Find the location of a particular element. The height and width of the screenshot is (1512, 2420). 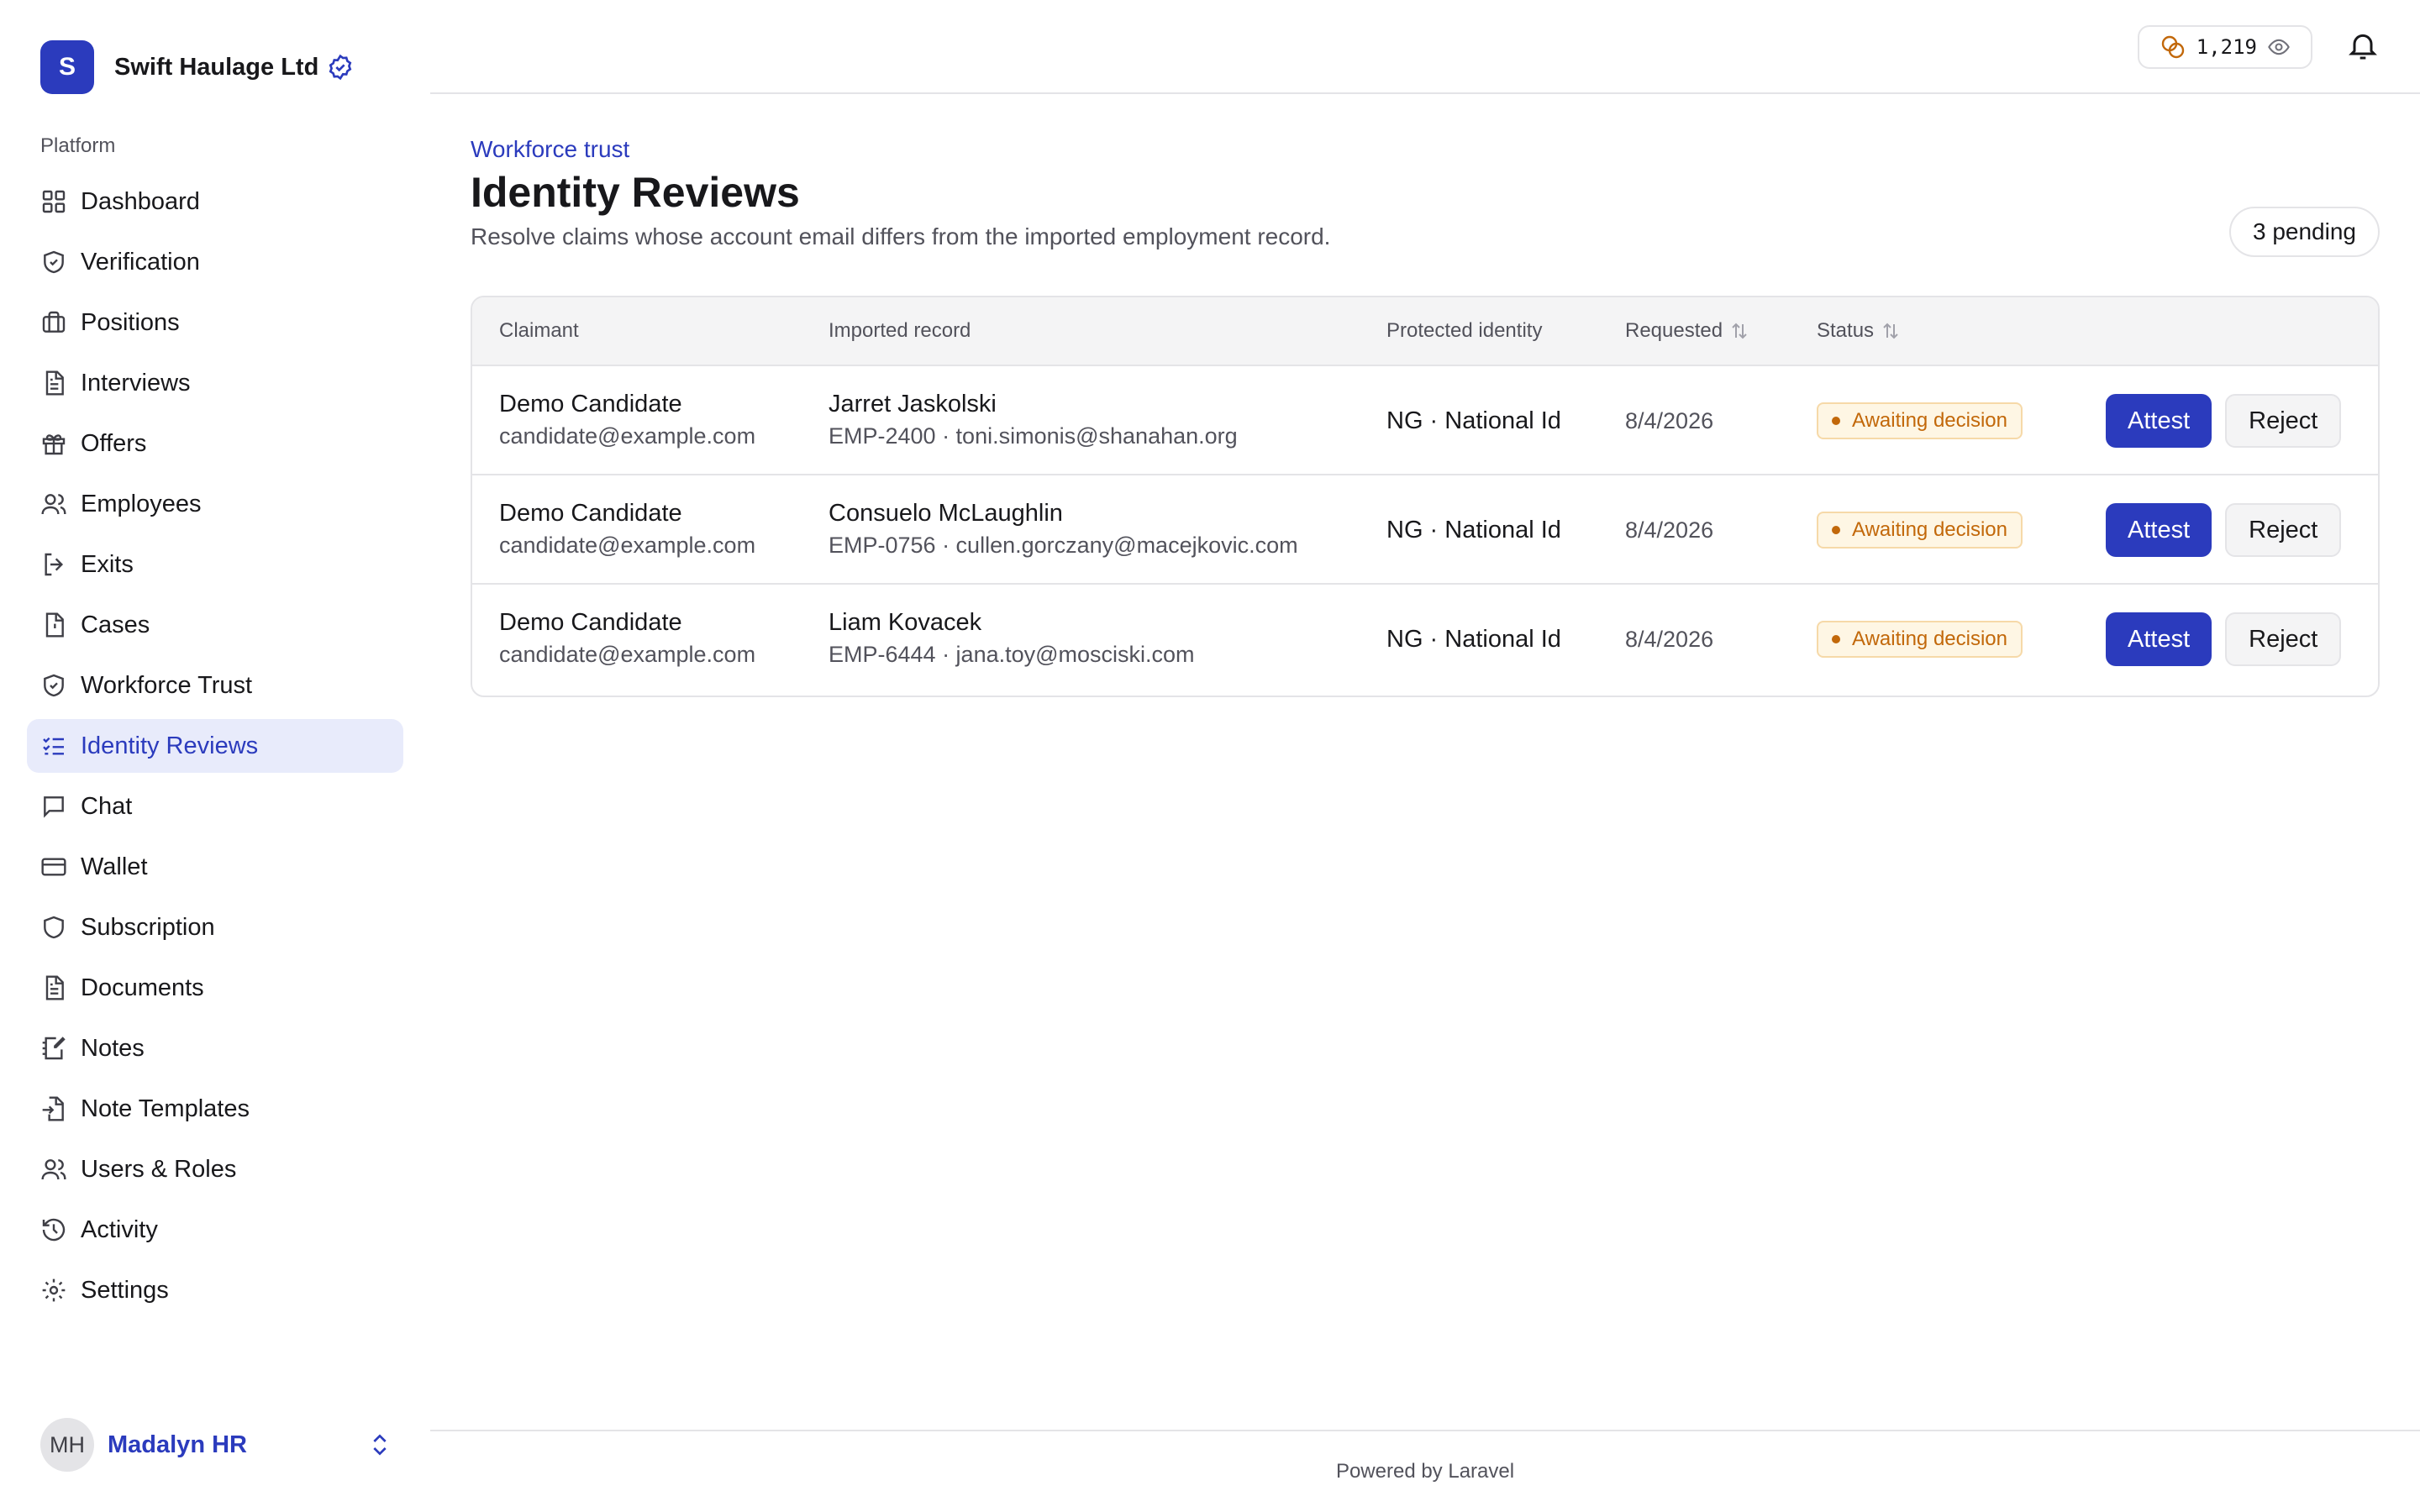

user-name: Madalyn HR is located at coordinates (177, 1444).